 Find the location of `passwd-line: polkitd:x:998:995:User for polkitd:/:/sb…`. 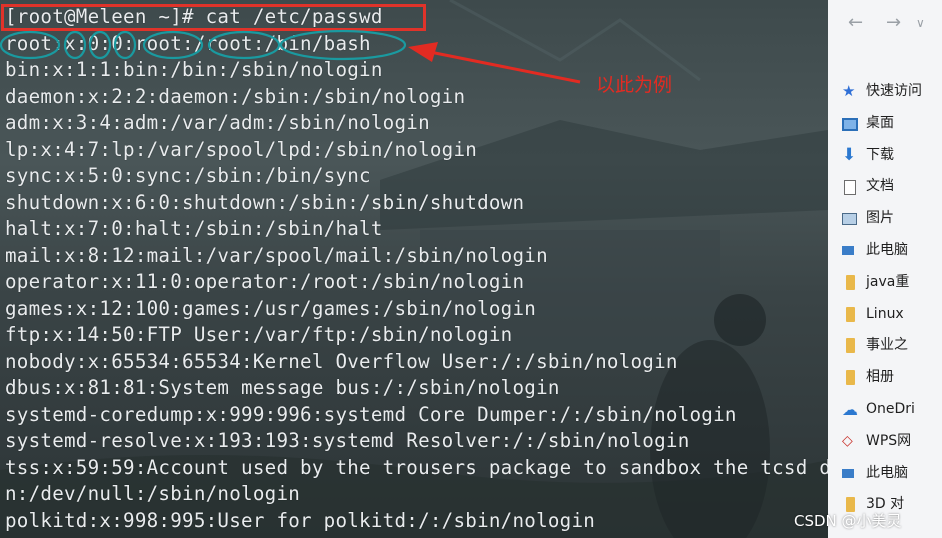

passwd-line: polkitd:x:998:995:User for polkitd:/:/sb… is located at coordinates (300, 520).